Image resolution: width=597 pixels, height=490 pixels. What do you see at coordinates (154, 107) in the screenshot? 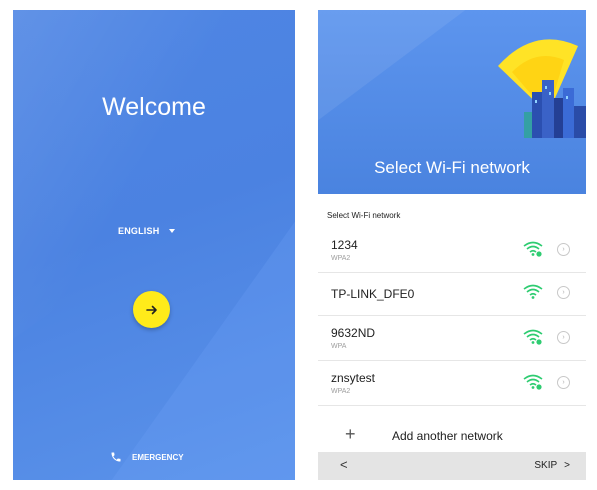
I see `welcome-title: Welcome` at bounding box center [154, 107].